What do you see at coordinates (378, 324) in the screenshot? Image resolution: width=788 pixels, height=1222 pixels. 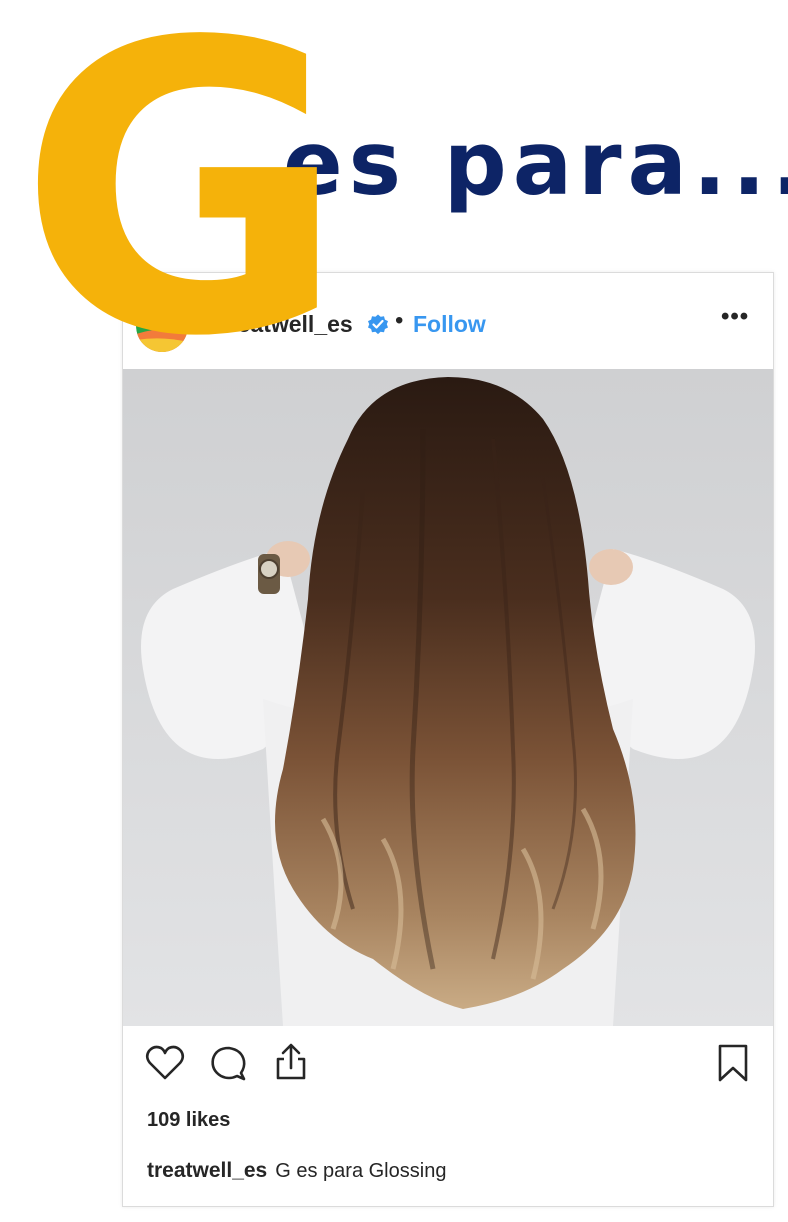 I see `verified-badge-icon` at bounding box center [378, 324].